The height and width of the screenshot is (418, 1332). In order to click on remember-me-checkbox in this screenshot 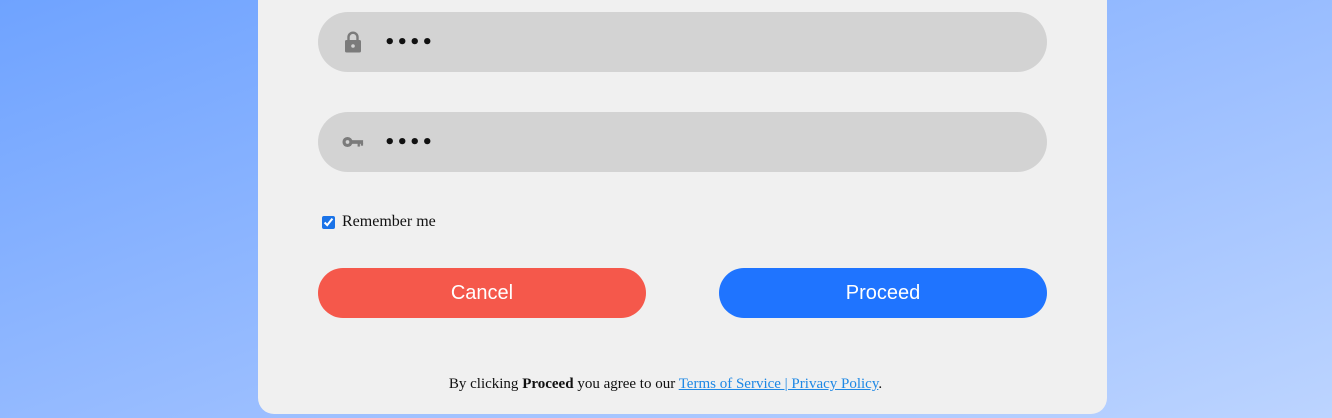, I will do `click(328, 222)`.